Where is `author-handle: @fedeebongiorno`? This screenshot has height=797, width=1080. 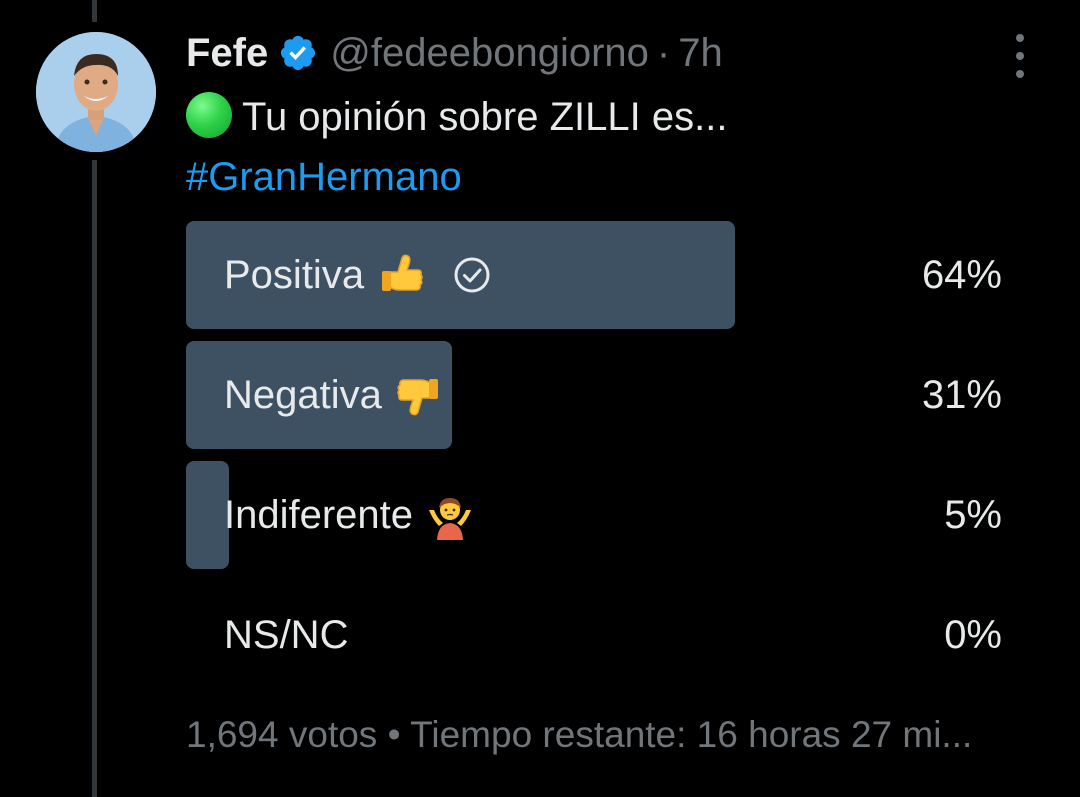
author-handle: @fedeebongiorno is located at coordinates (489, 53).